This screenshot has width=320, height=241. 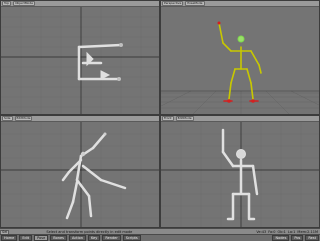 I want to click on tab-home: Home, so click(x=9, y=238).